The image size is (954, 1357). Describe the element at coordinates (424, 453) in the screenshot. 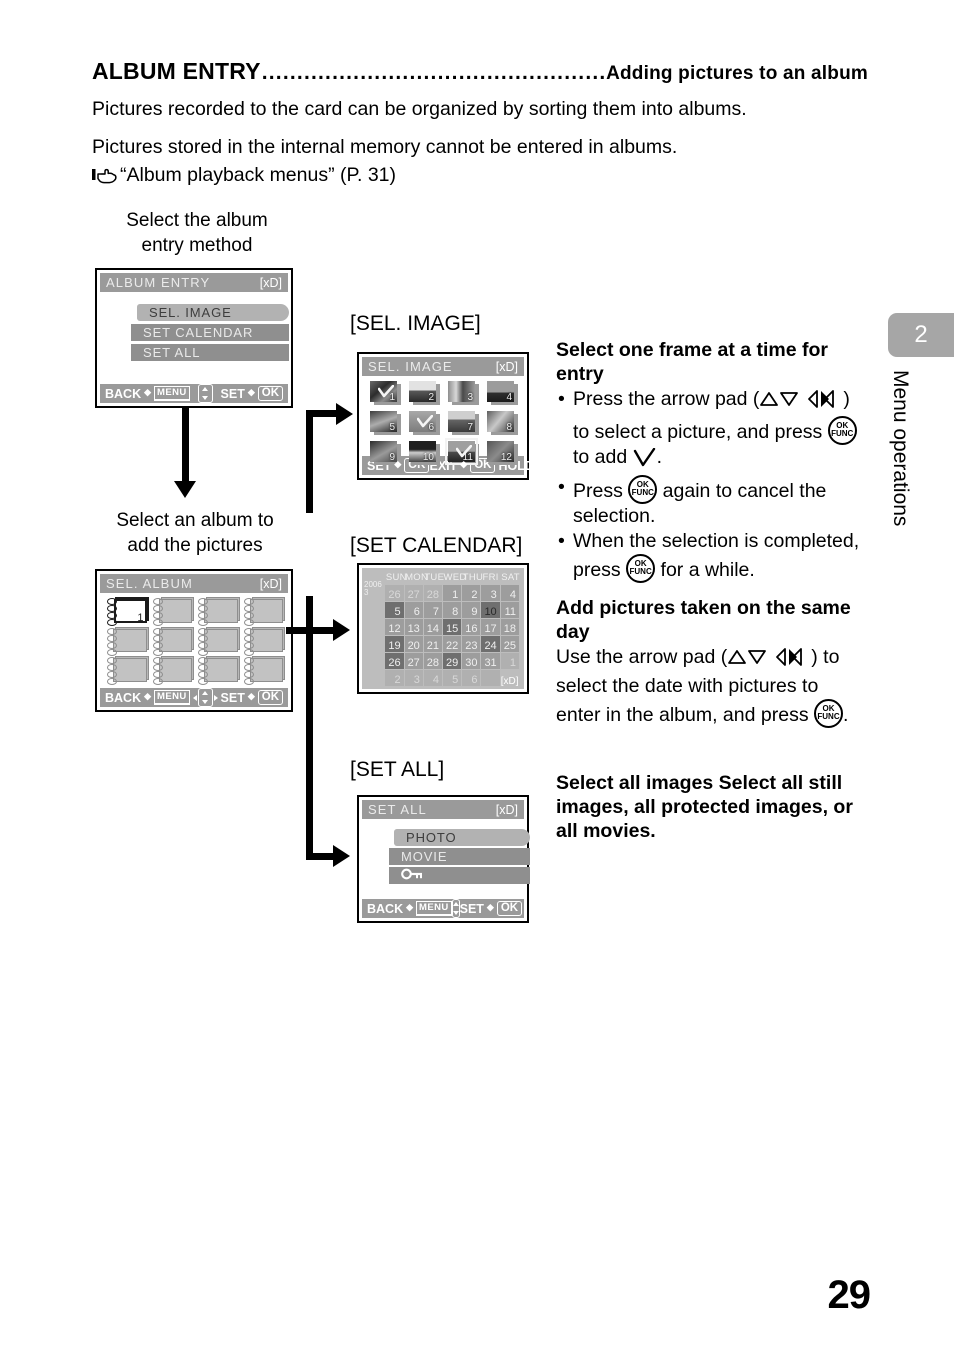

I see `thumbnail-item: 10` at that location.